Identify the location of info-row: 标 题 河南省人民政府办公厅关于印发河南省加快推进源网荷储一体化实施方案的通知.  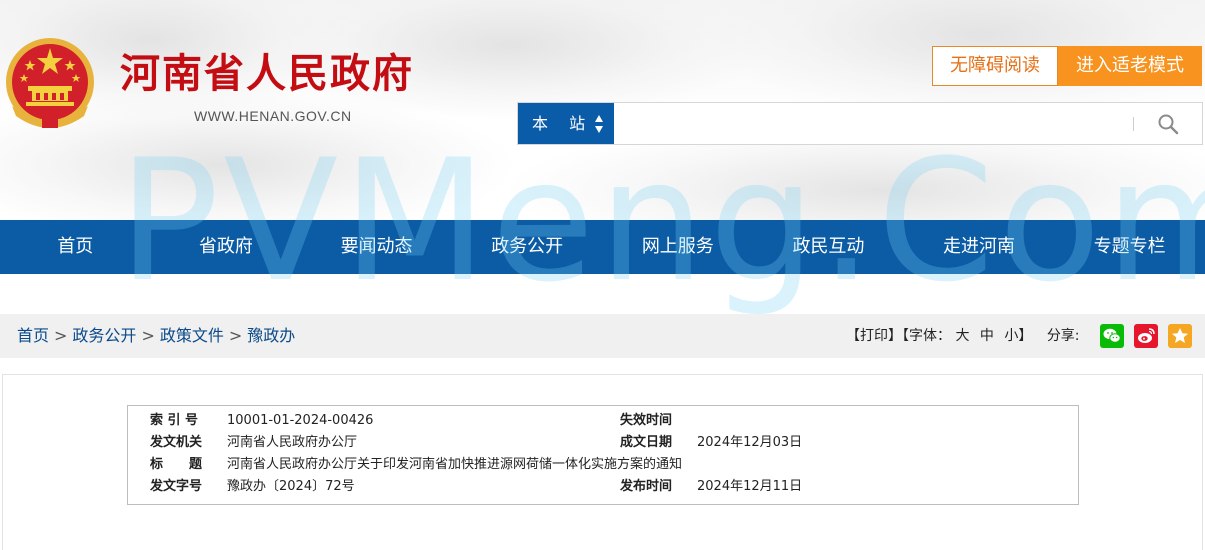
(603, 465).